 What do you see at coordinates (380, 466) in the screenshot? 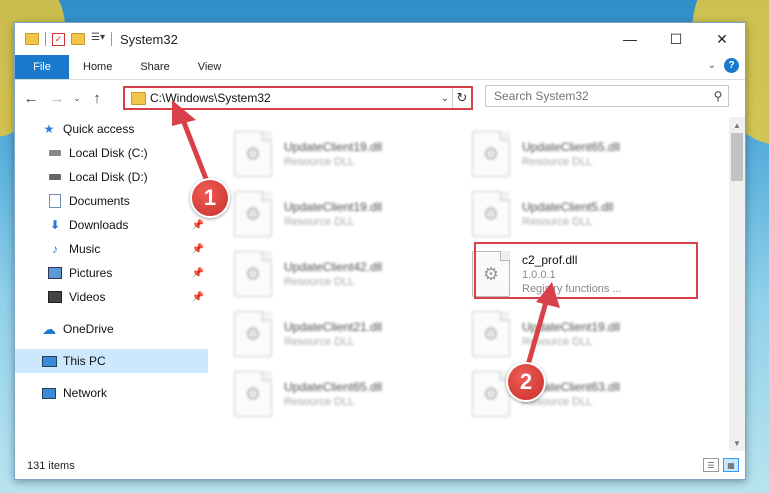
I see `status-bar: 131 items ☰ ▦` at bounding box center [380, 466].